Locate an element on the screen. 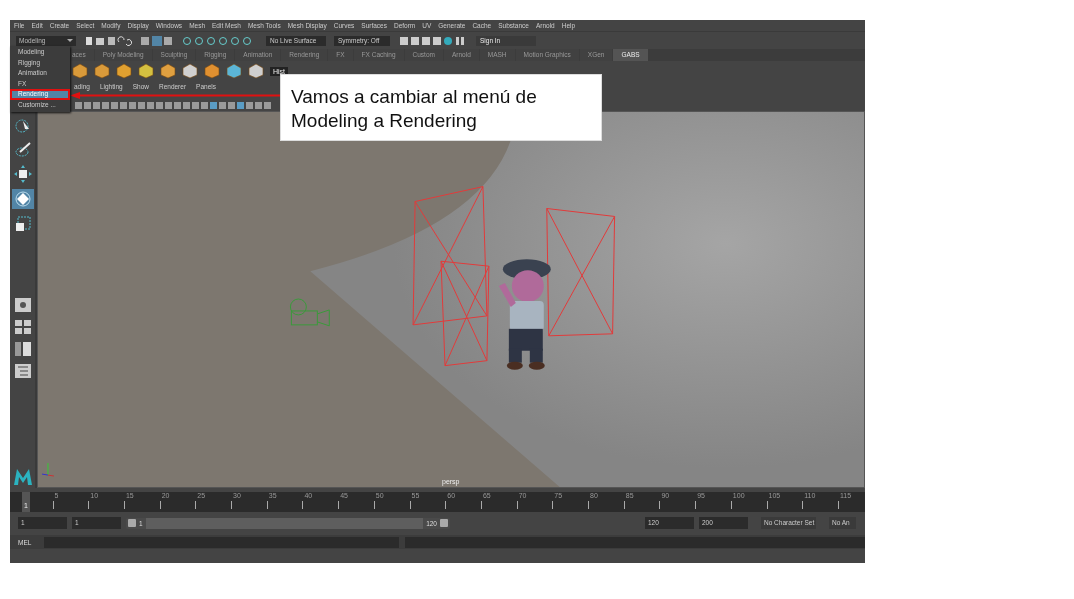  layout-four-icon is located at coordinates (22, 327).